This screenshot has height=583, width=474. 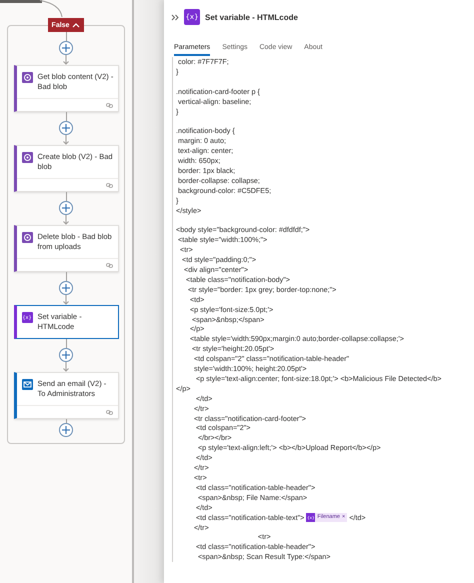 What do you see at coordinates (251, 17) in the screenshot?
I see `panel-title: Set variable - HTMLcode` at bounding box center [251, 17].